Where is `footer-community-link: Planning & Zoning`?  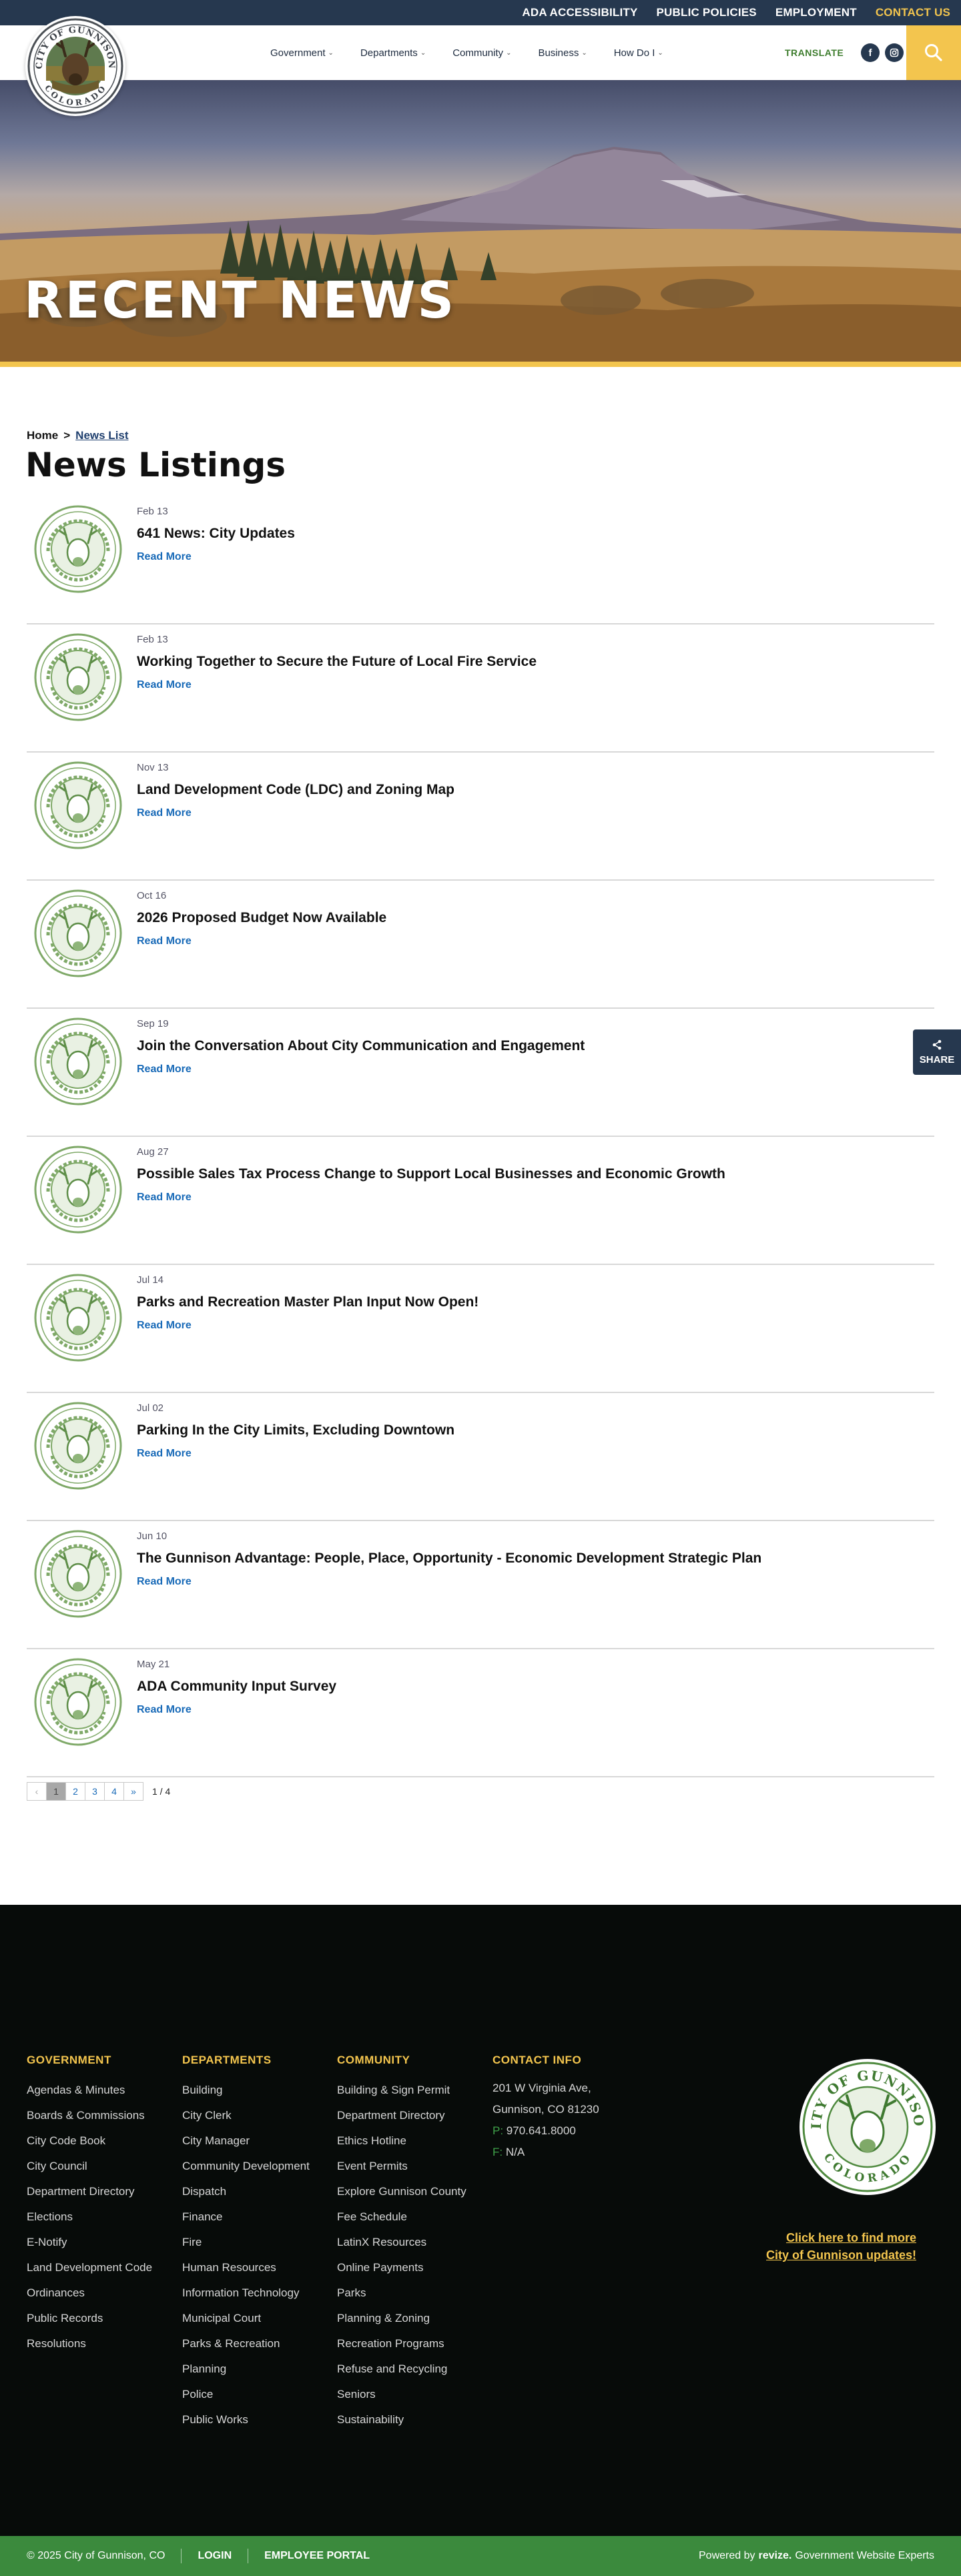 footer-community-link: Planning & Zoning is located at coordinates (408, 2318).